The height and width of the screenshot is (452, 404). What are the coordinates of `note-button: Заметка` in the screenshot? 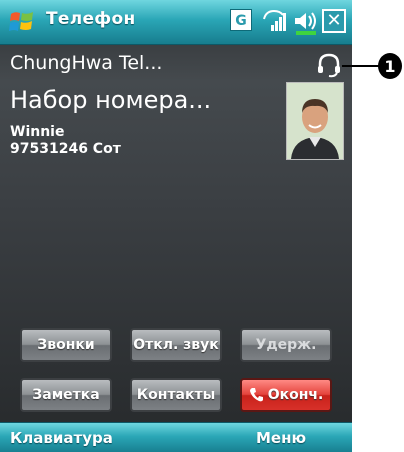 It's located at (66, 395).